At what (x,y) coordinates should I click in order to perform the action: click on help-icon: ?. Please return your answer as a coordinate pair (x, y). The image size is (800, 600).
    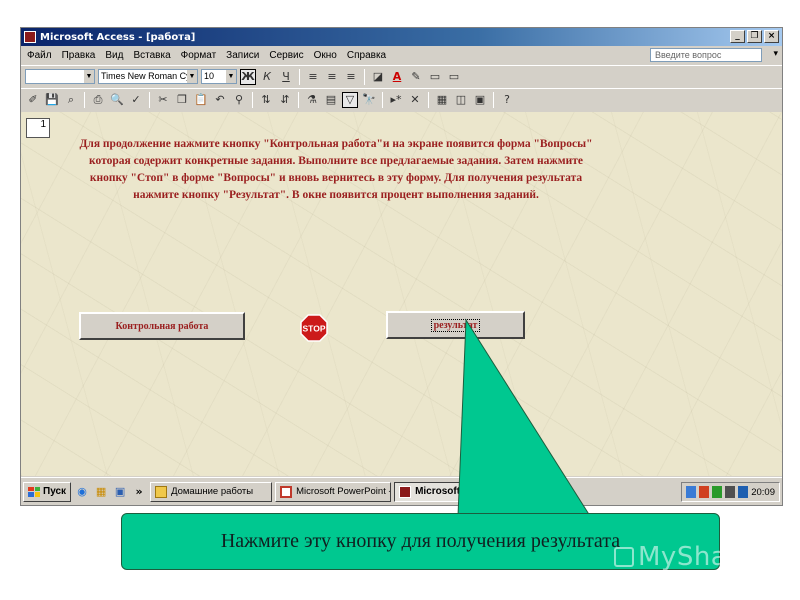
    Looking at the image, I should click on (507, 100).